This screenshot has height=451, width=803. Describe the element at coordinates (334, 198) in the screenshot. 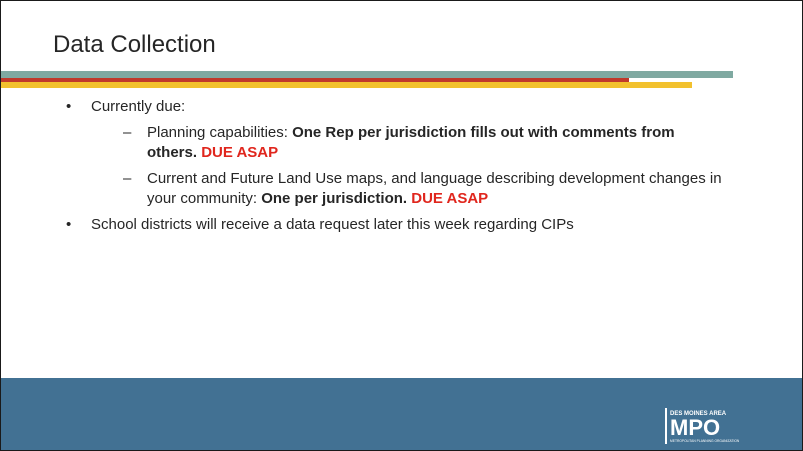

I see `sub-bullet-bold: One per jurisdiction.` at that location.